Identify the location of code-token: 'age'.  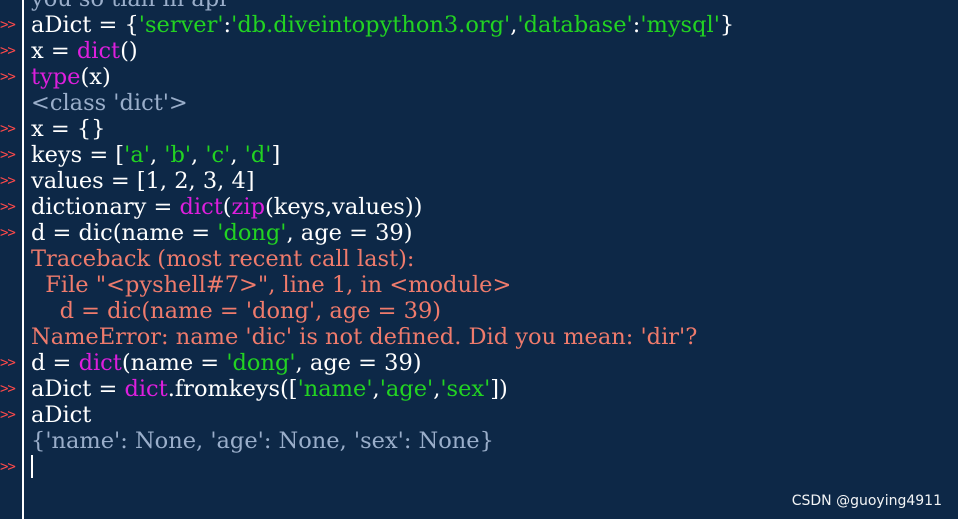
(406, 389).